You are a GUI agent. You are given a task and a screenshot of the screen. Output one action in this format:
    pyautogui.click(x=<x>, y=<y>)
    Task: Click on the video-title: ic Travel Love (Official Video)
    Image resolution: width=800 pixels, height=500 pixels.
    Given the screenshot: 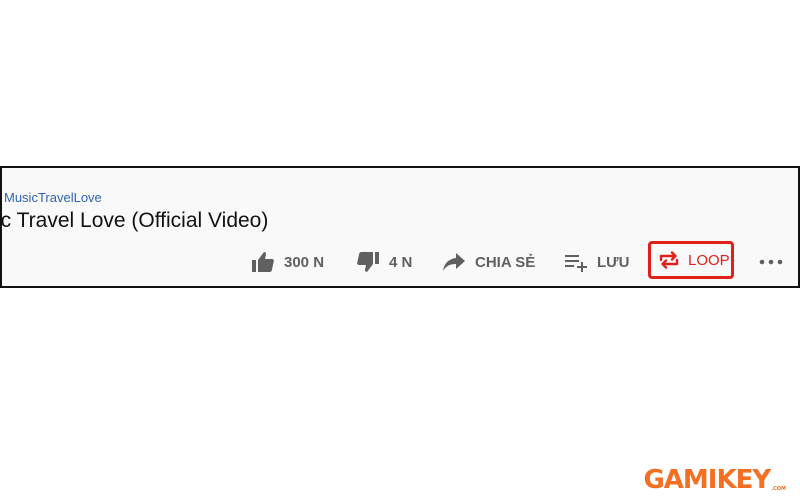 What is the action you would take?
    pyautogui.click(x=134, y=220)
    